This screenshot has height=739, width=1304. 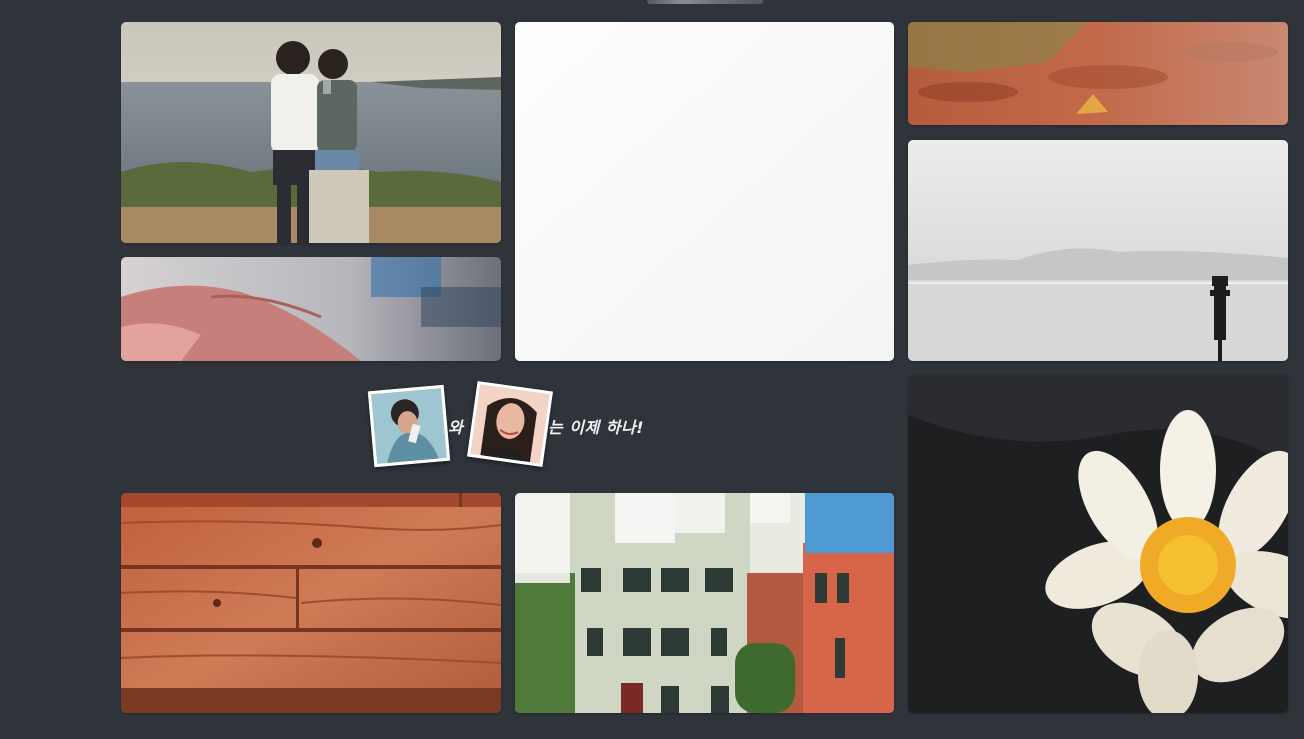 I want to click on couple-banner: 와 는 이제 하나!, so click(x=517, y=424).